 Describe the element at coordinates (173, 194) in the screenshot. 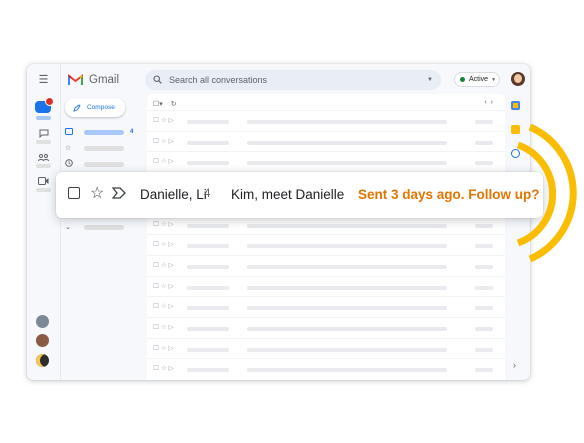

I see `sender: Danielle, Li` at that location.